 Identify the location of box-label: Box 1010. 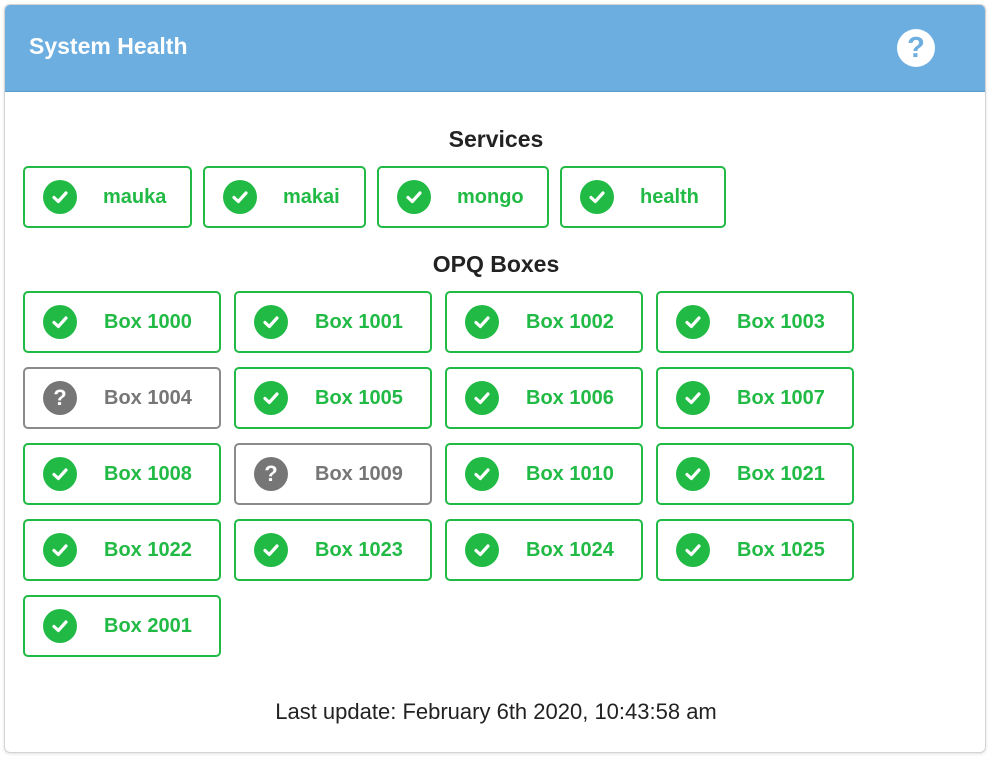
(570, 473).